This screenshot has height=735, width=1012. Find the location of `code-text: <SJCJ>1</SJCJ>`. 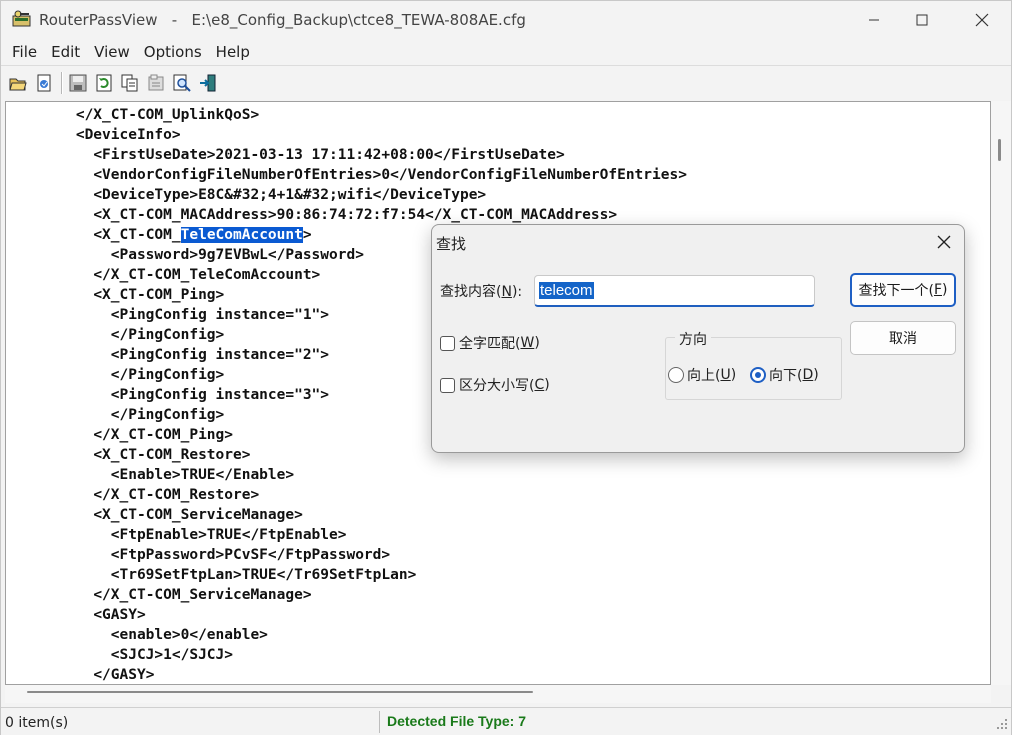

code-text: <SJCJ>1</SJCJ> is located at coordinates (171, 655).